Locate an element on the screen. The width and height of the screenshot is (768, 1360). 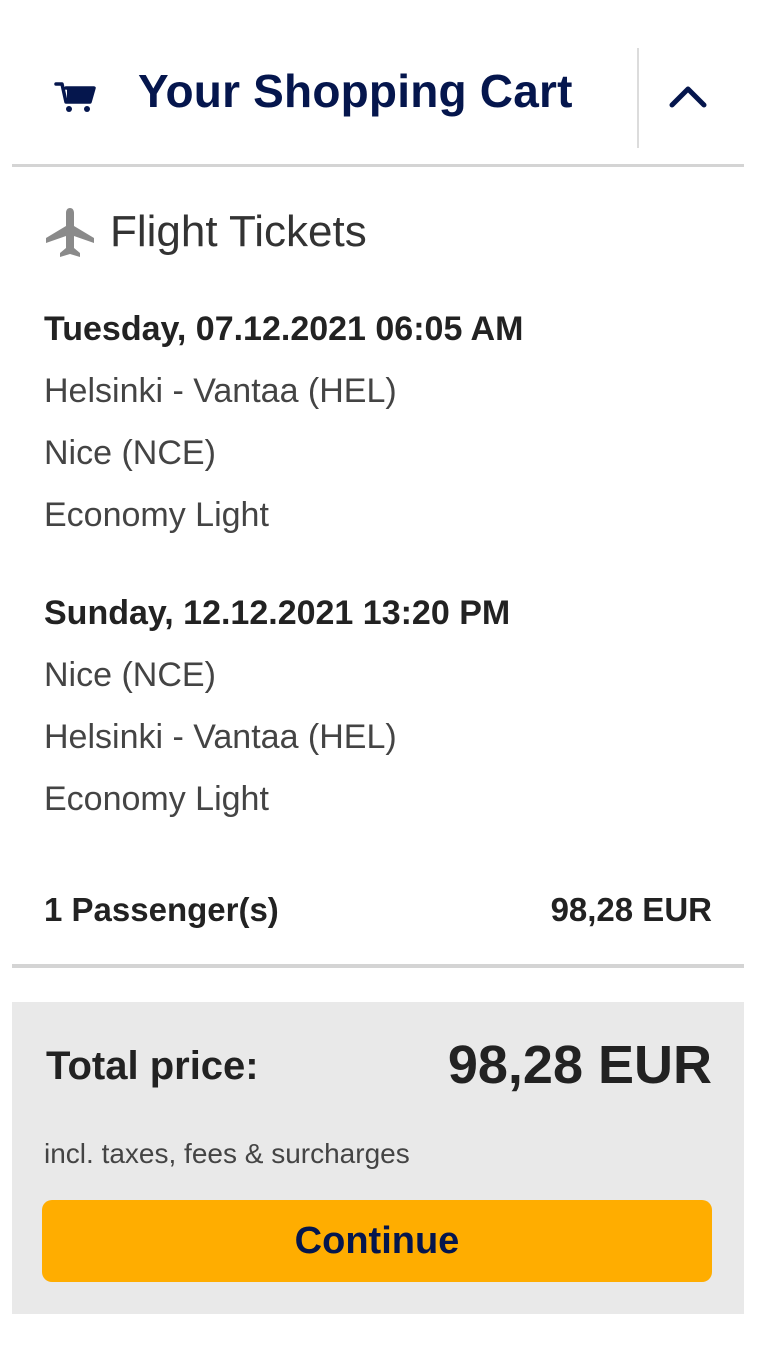
cart-header: Your Shopping Cart is located at coordinates (378, 83).